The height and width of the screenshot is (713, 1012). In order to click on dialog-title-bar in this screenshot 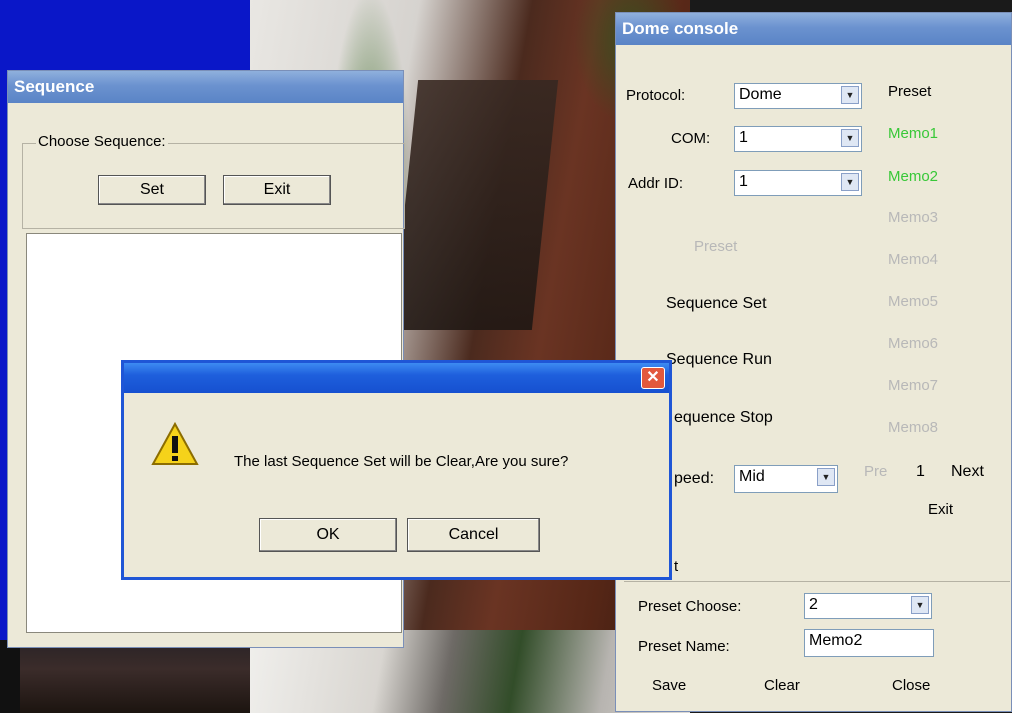, I will do `click(396, 378)`.